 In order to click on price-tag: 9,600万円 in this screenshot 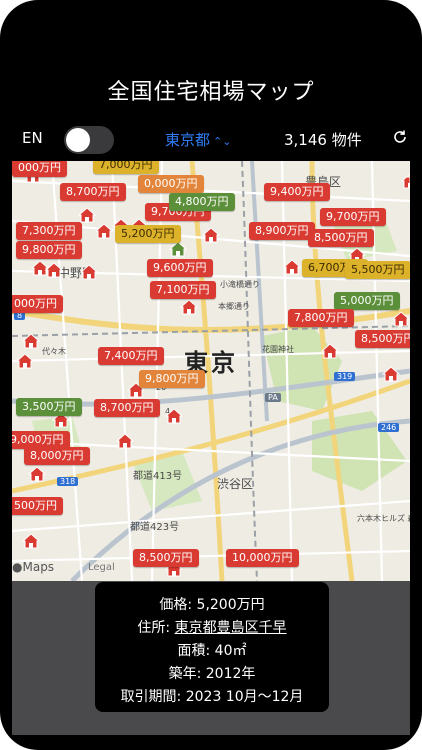, I will do `click(180, 268)`.